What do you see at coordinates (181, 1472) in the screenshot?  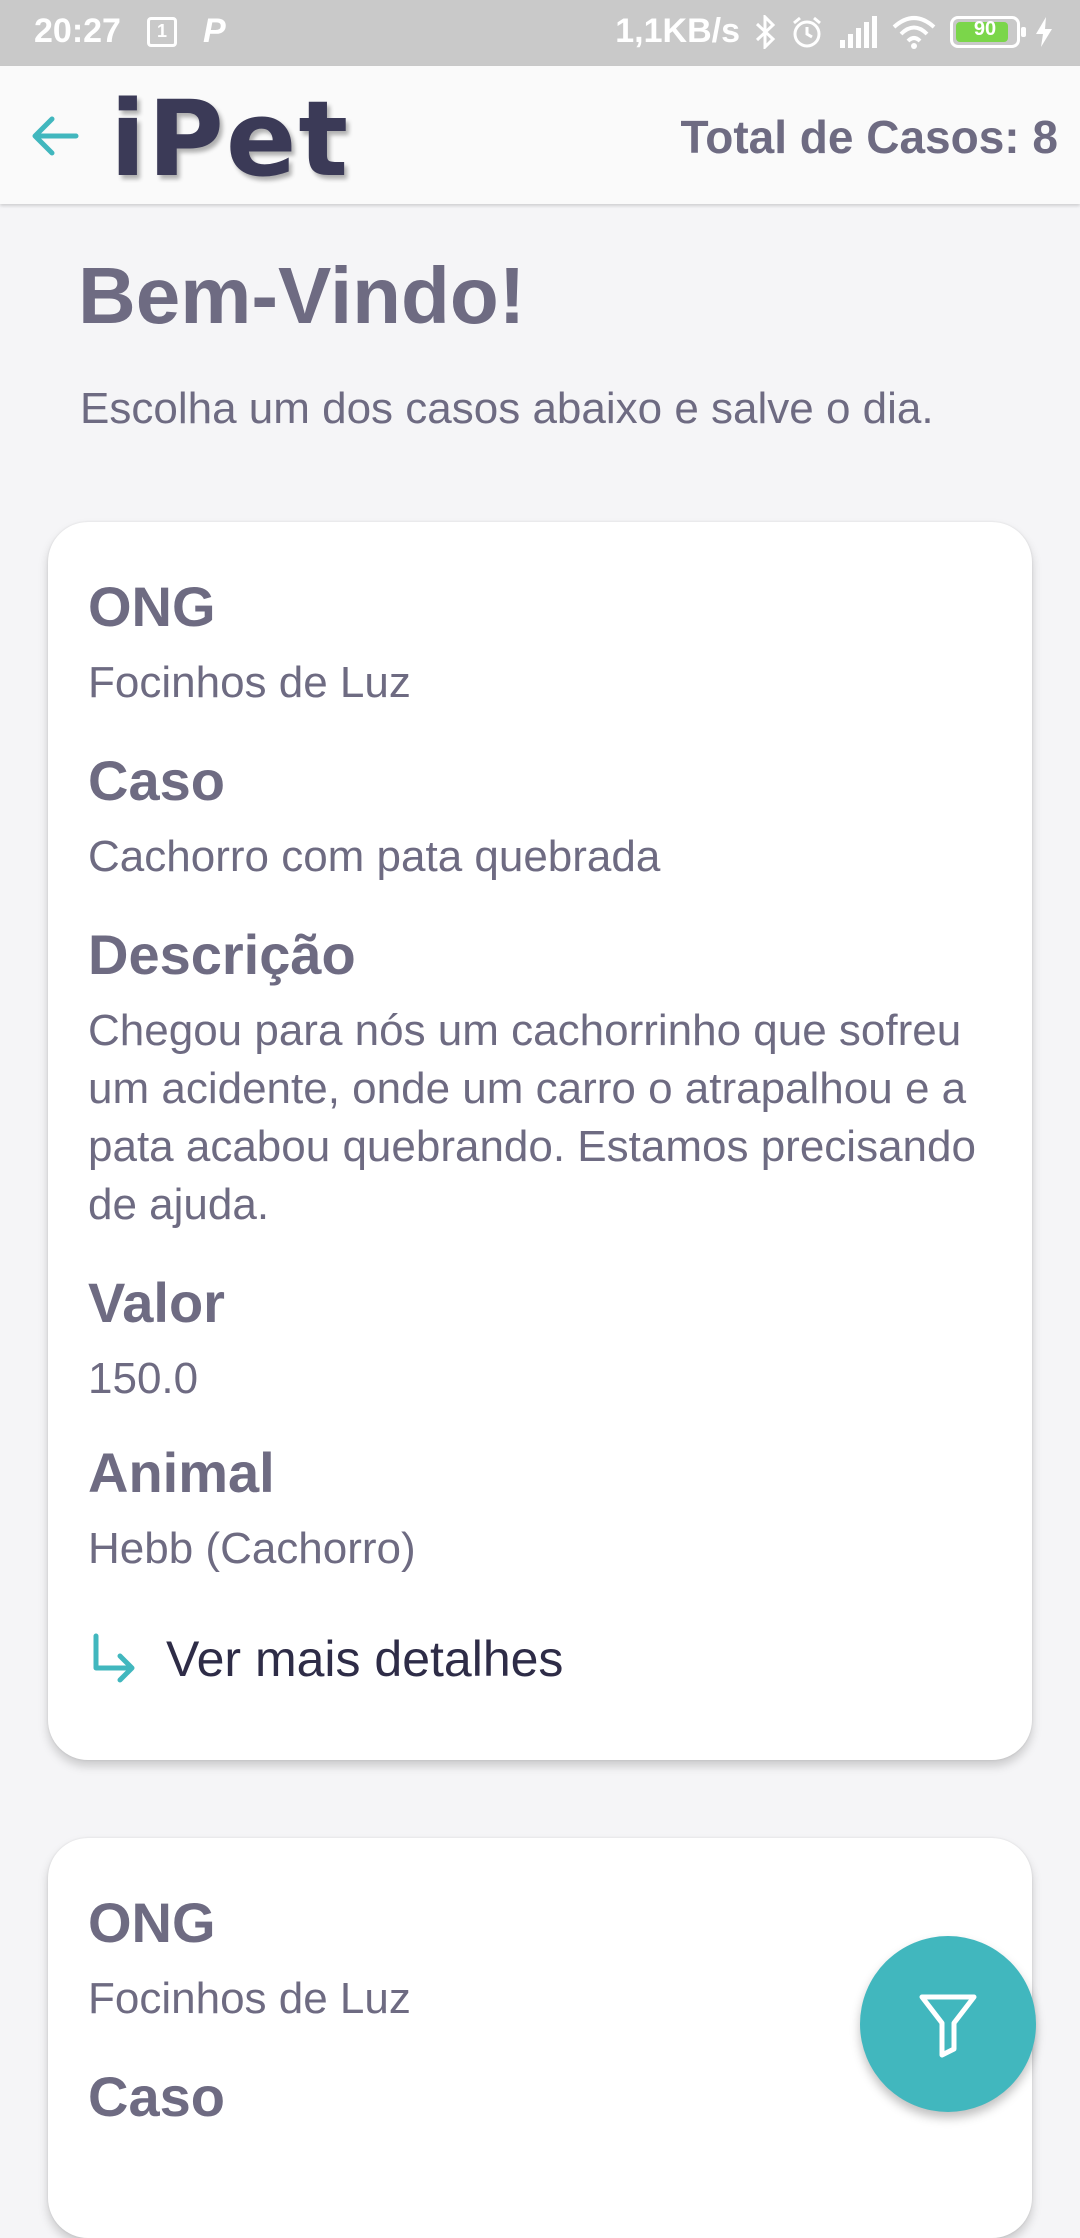 I see `animal-label: Animal` at bounding box center [181, 1472].